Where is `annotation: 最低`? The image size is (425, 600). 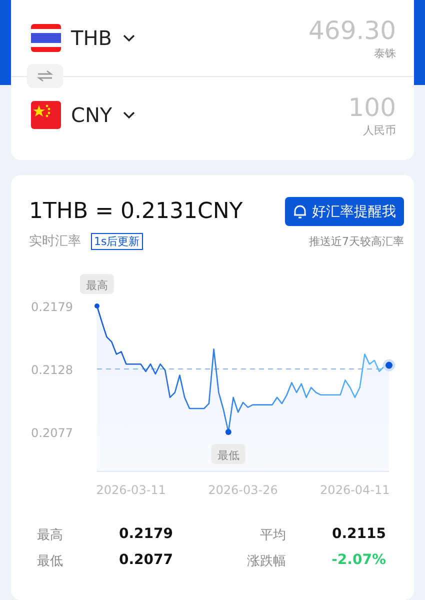
annotation: 最低 is located at coordinates (228, 455).